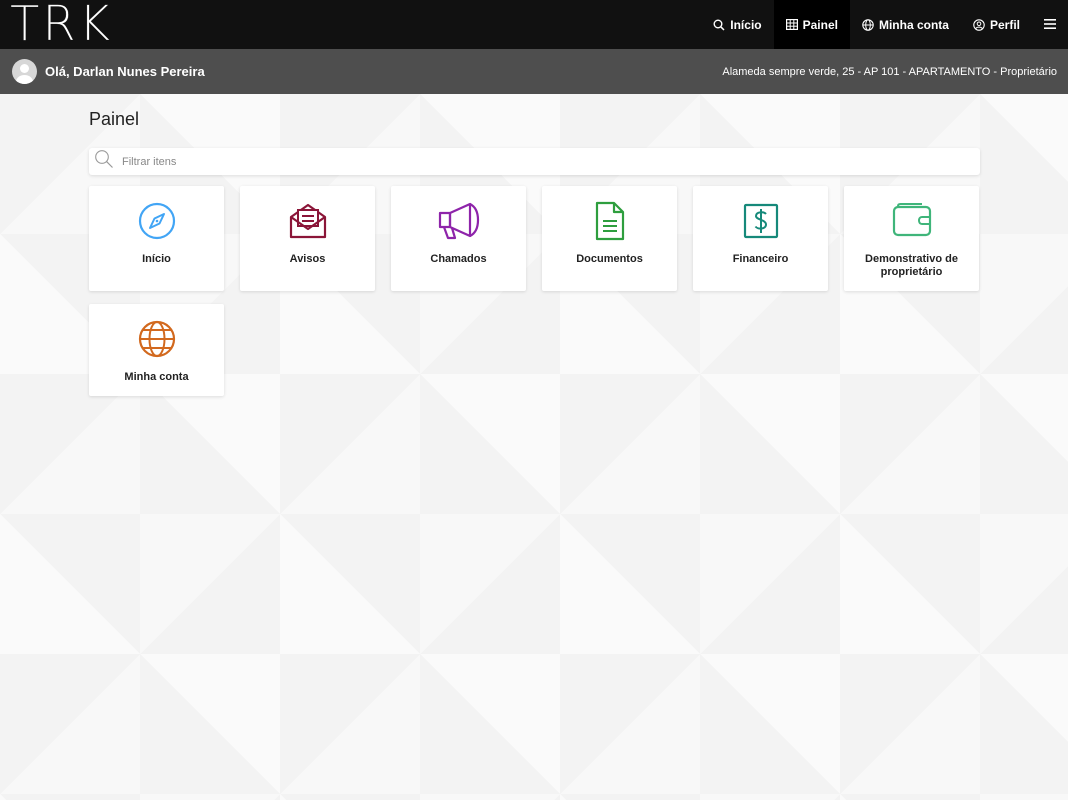 The height and width of the screenshot is (800, 1068). Describe the element at coordinates (157, 221) in the screenshot. I see `compass-icon` at that location.